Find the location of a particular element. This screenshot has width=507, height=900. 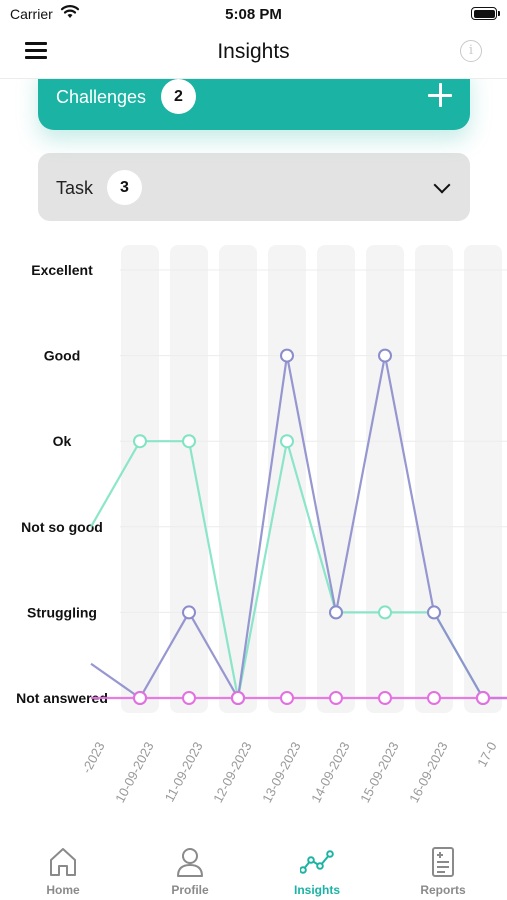

tab-reports: Reports is located at coordinates (443, 871).